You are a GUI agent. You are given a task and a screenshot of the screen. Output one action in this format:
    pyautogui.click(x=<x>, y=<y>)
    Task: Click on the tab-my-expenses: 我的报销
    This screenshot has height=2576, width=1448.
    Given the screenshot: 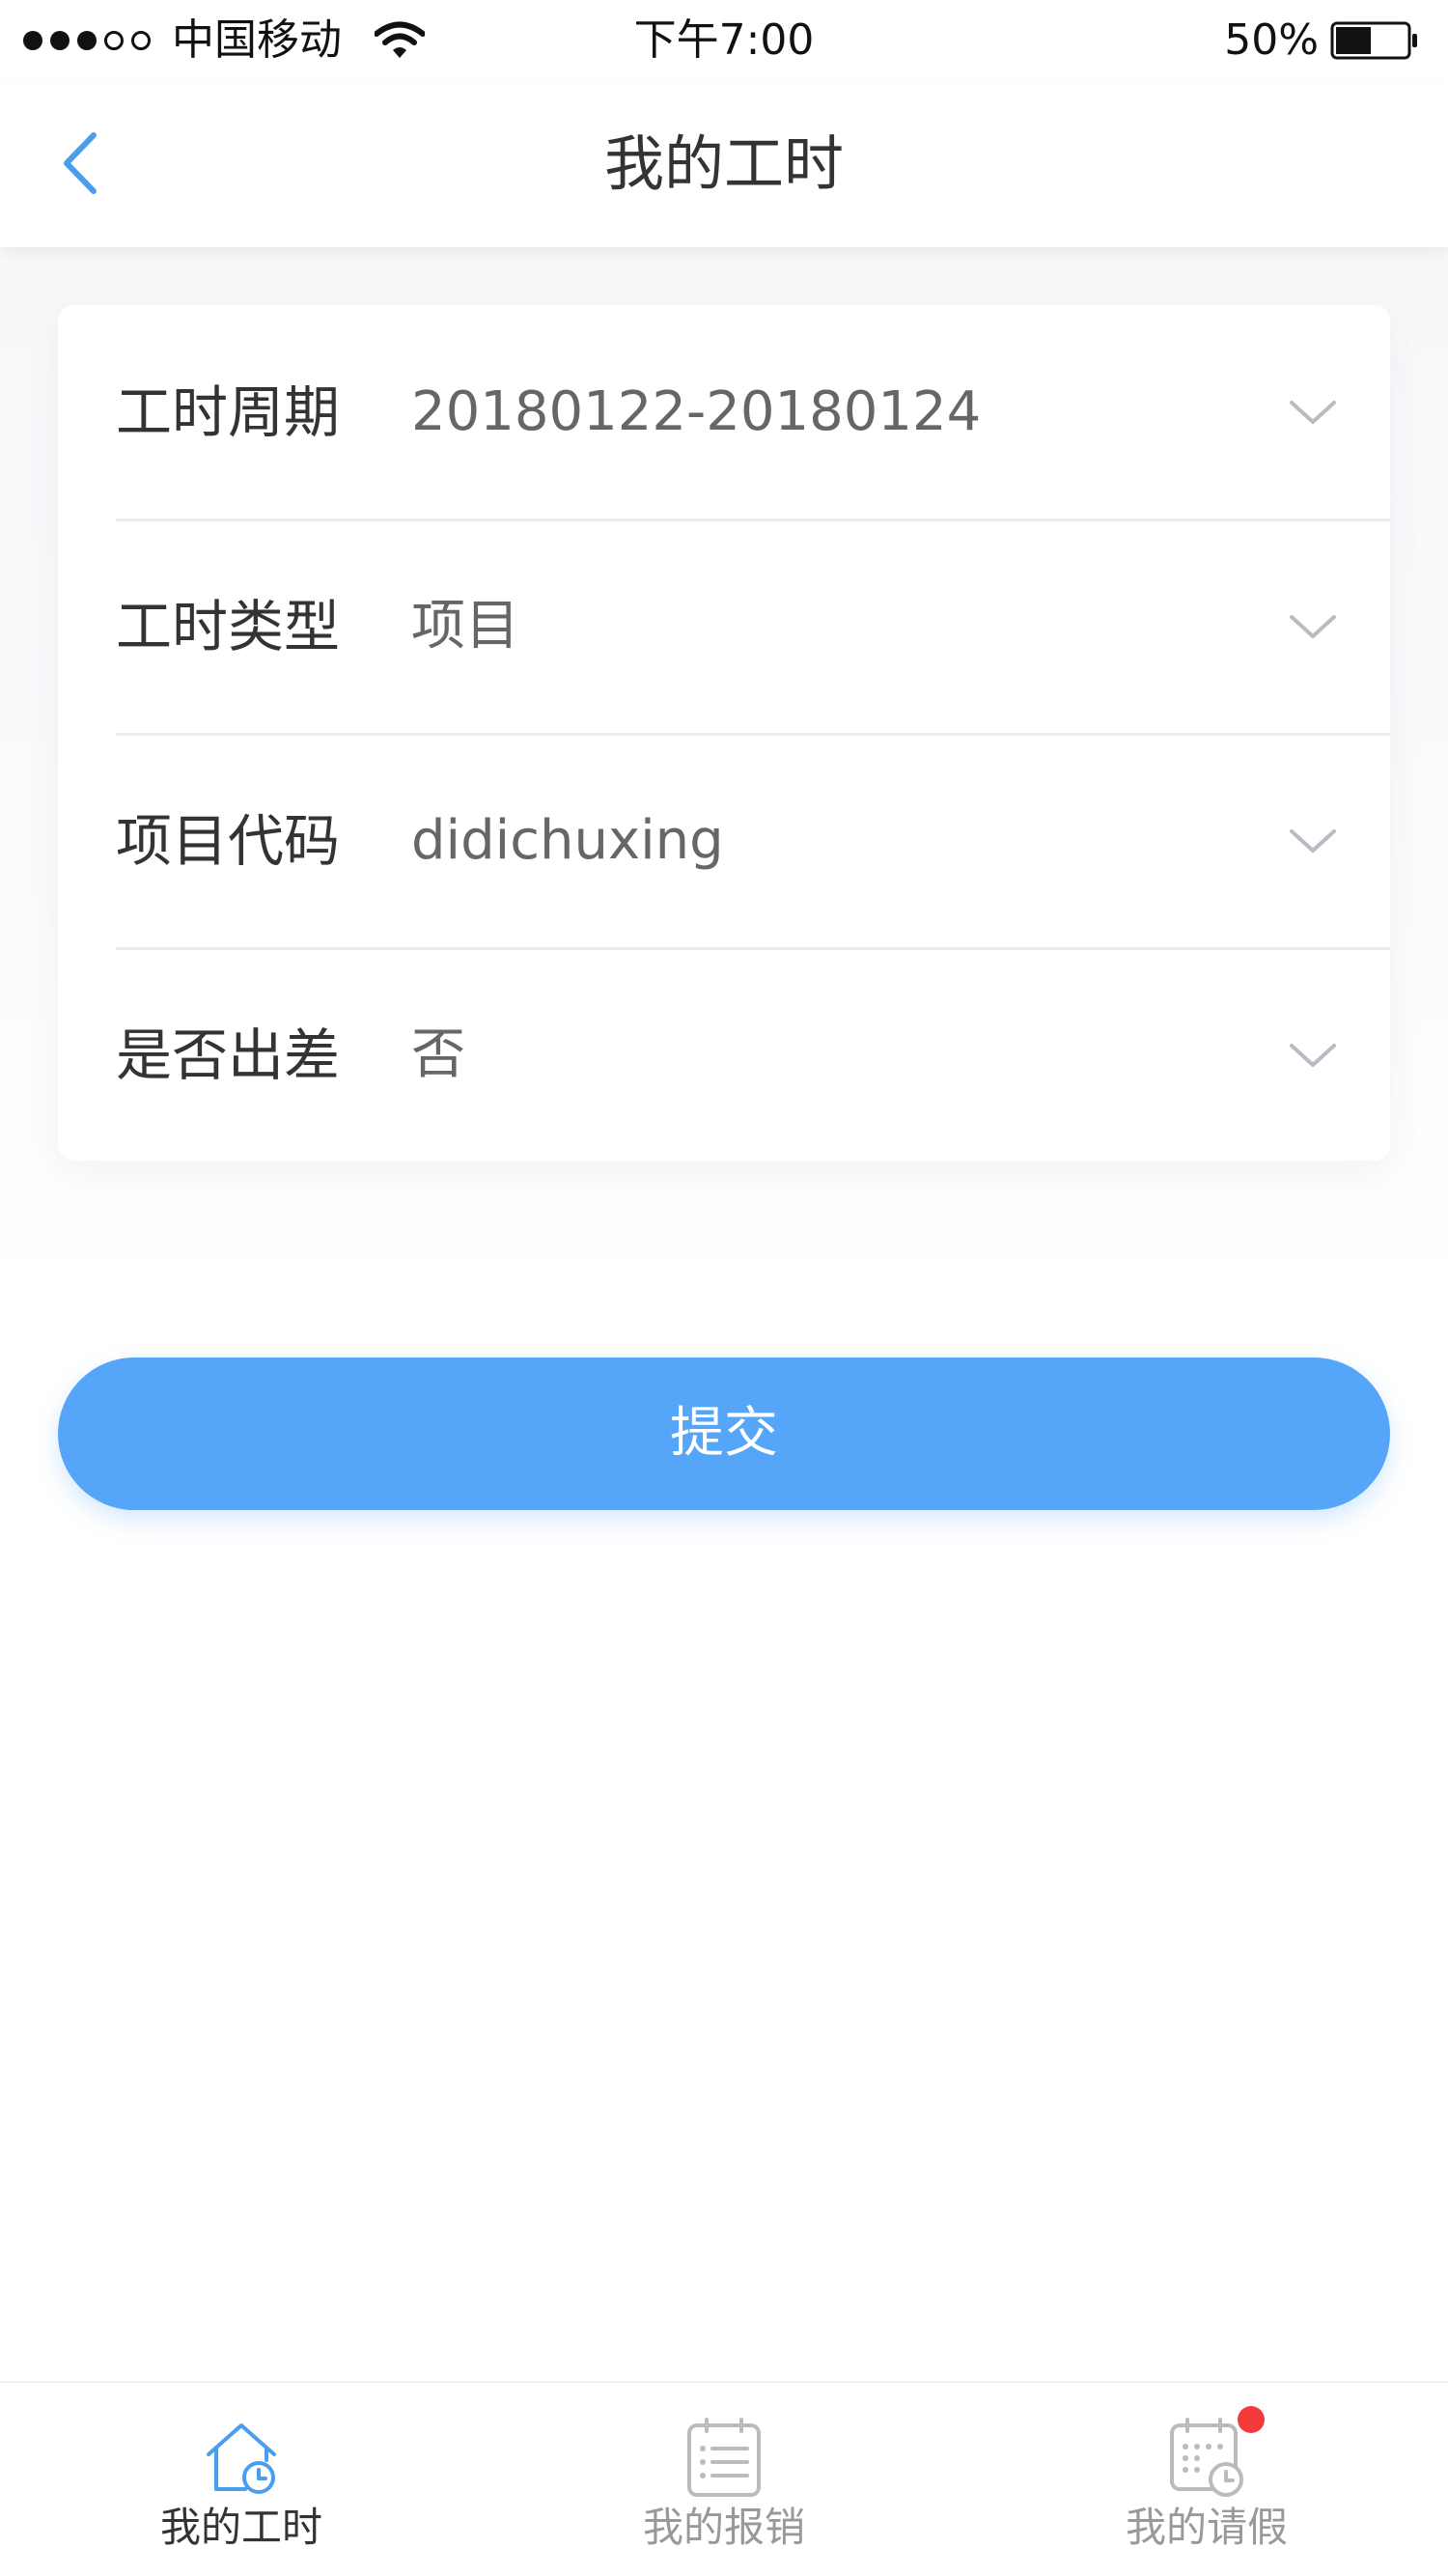 What is the action you would take?
    pyautogui.click(x=724, y=2480)
    